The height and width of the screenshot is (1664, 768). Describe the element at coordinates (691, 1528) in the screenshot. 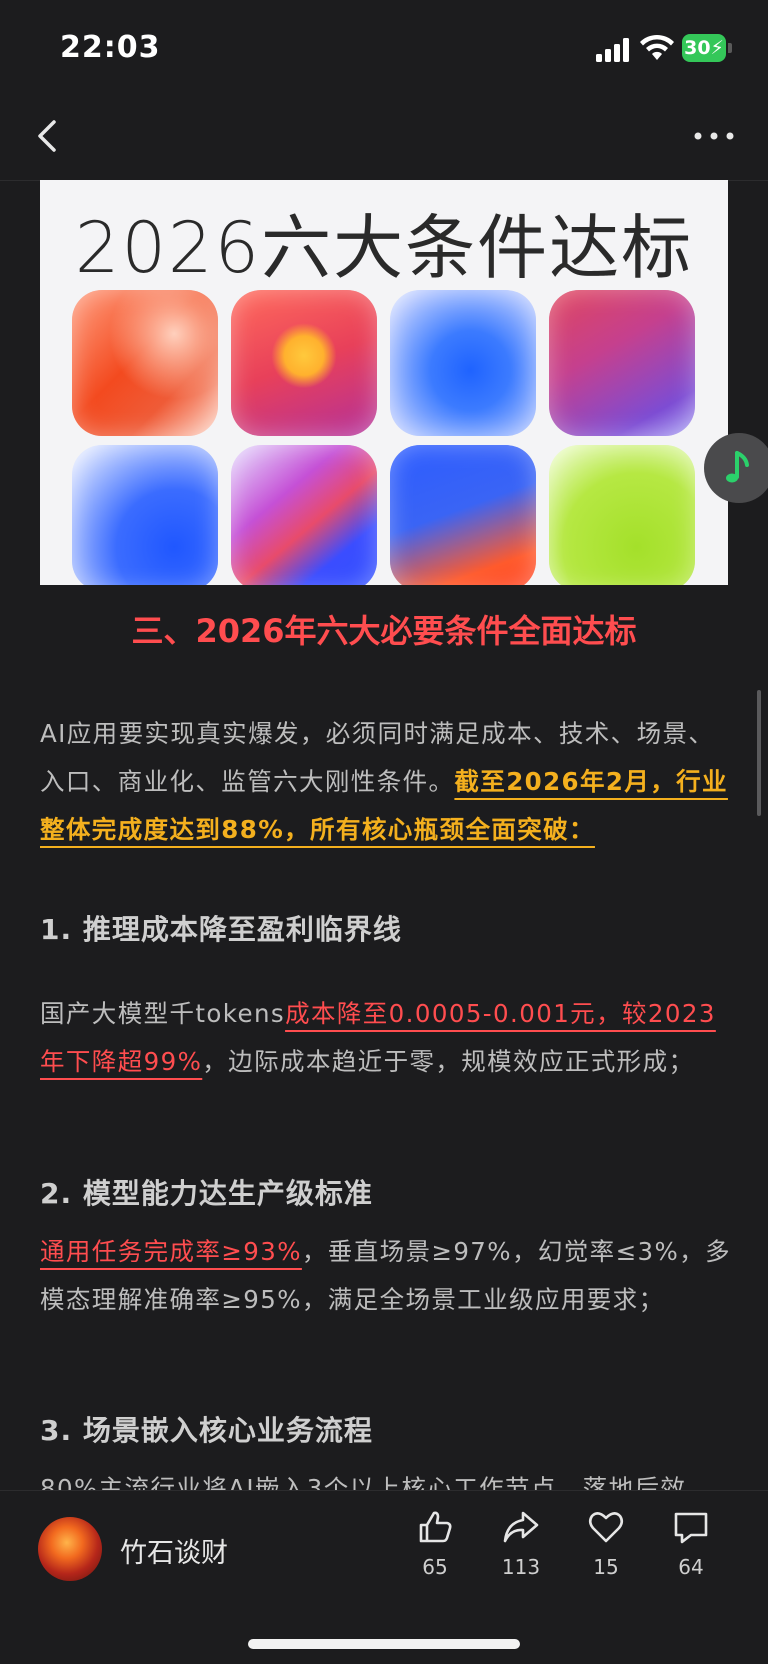

I see `comment-icon` at that location.